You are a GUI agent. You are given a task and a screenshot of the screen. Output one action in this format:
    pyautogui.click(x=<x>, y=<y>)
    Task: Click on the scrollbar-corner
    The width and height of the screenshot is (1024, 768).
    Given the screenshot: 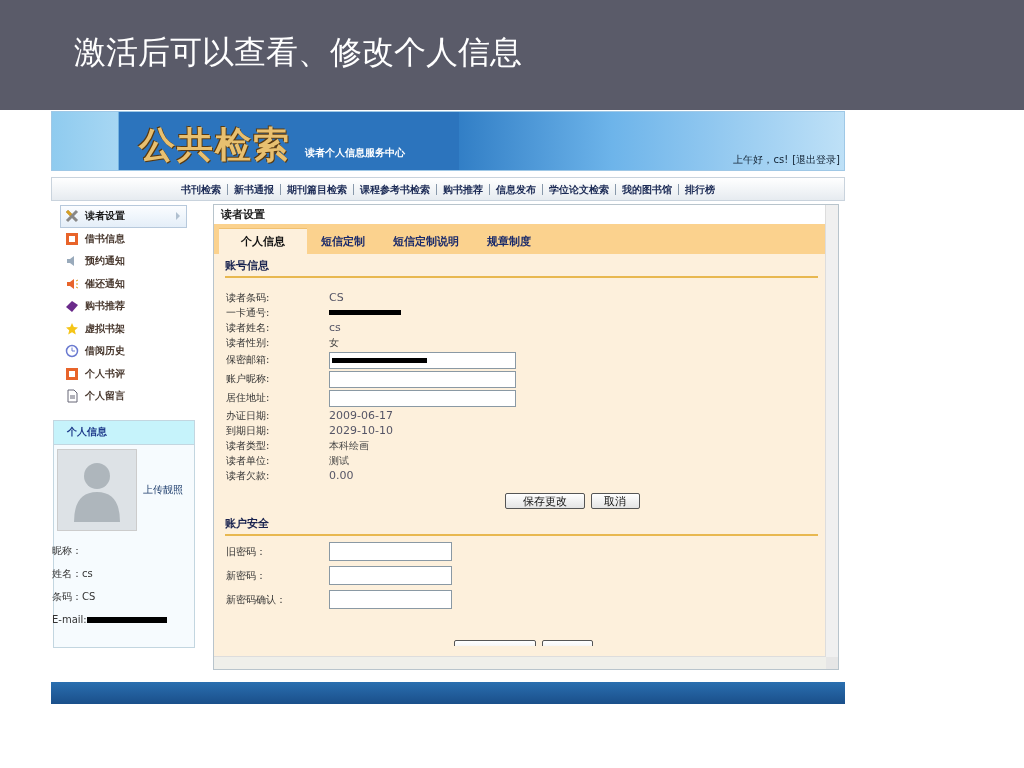 What is the action you would take?
    pyautogui.click(x=832, y=663)
    